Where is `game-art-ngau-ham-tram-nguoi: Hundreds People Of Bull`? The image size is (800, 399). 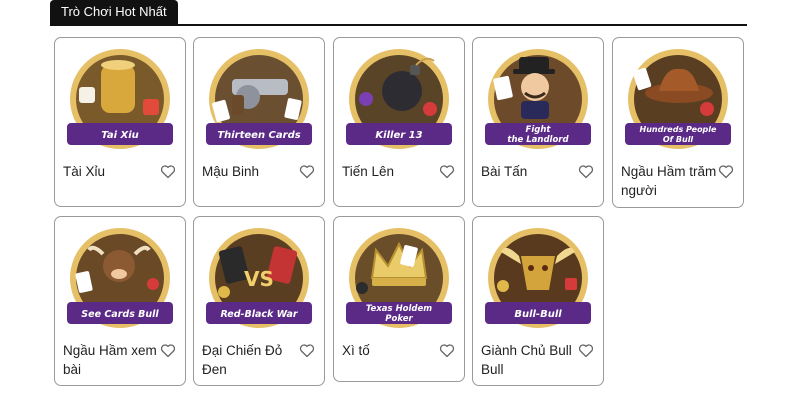
game-art-ngau-ham-tram-nguoi: Hundreds People Of Bull is located at coordinates (678, 103).